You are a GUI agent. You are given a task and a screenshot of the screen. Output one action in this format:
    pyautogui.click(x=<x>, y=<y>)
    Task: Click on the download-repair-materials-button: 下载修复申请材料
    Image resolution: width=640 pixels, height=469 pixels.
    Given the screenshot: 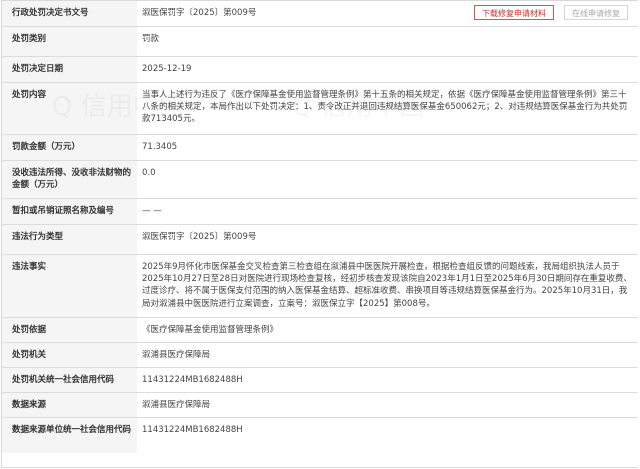 What is the action you would take?
    pyautogui.click(x=514, y=12)
    